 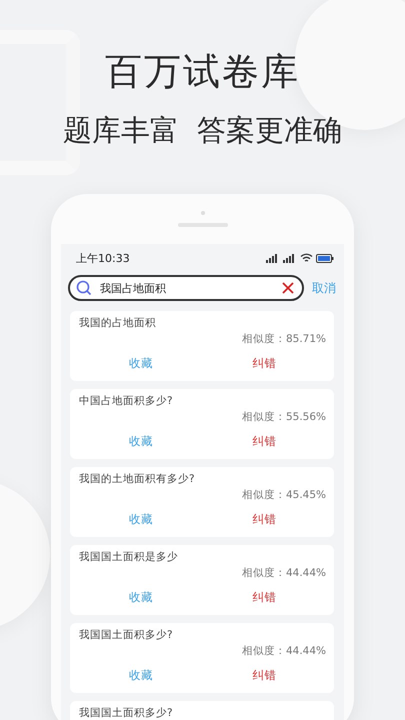 What do you see at coordinates (202, 424) in the screenshot?
I see `result-card: 中国占地面积多少? 相似度：55.56% 收藏 纠错` at bounding box center [202, 424].